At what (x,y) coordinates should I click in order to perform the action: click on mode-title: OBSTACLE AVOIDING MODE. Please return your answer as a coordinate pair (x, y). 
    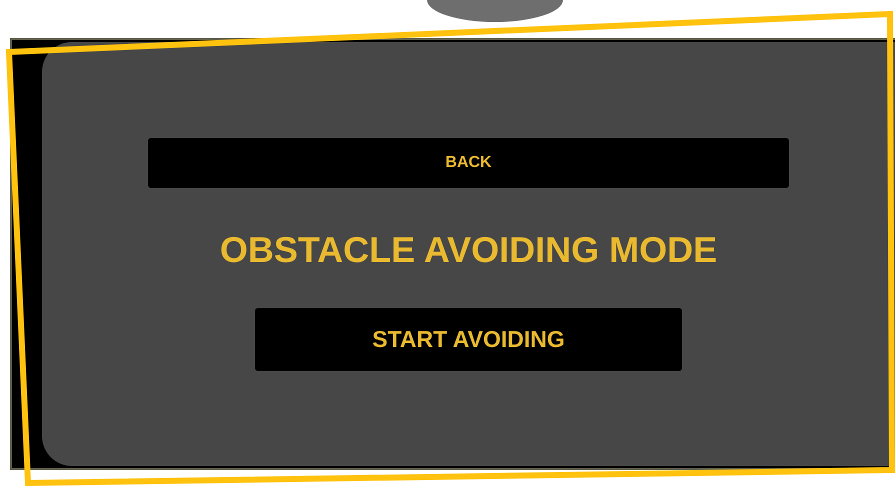
    Looking at the image, I should click on (469, 250).